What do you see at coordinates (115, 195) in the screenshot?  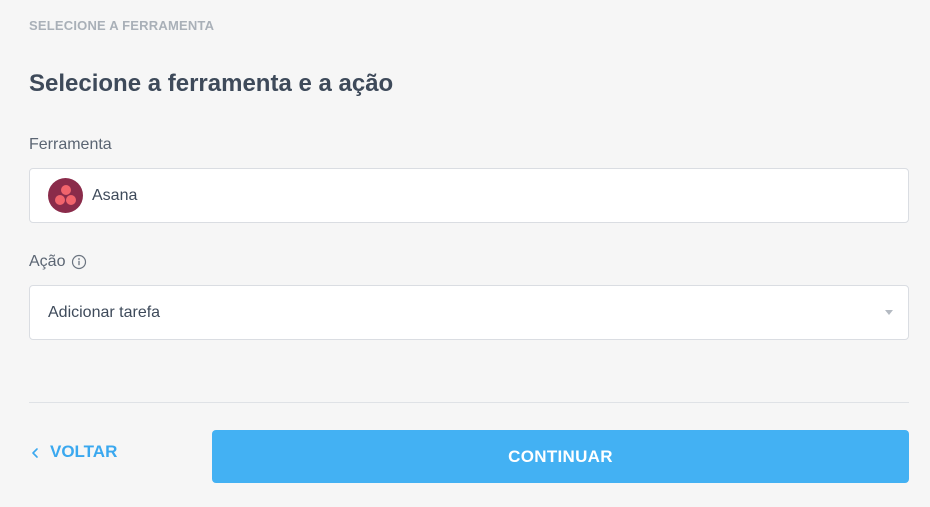 I see `tool-select-value: Asana` at bounding box center [115, 195].